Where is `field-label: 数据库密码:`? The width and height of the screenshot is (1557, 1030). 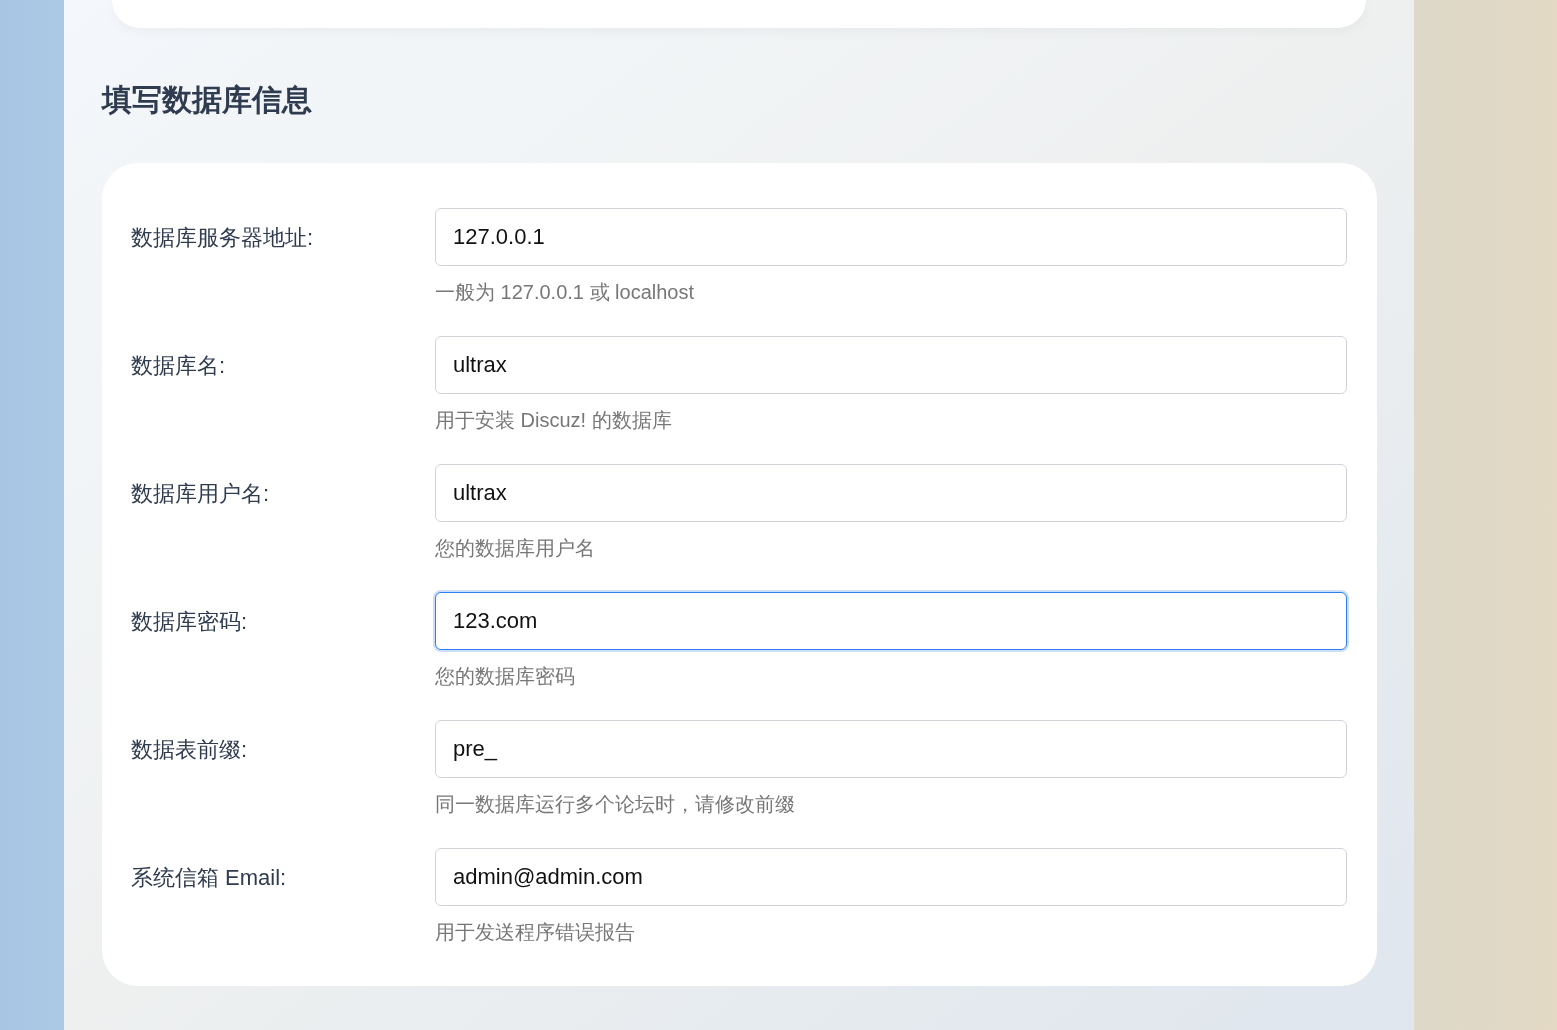
field-label: 数据库密码: is located at coordinates (189, 621).